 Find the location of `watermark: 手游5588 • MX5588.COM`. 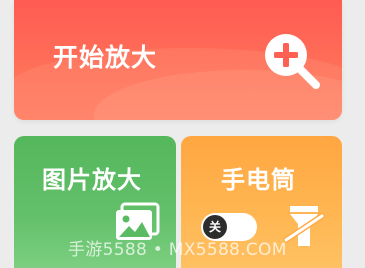

watermark: 手游5588 • MX5588.COM is located at coordinates (177, 250).